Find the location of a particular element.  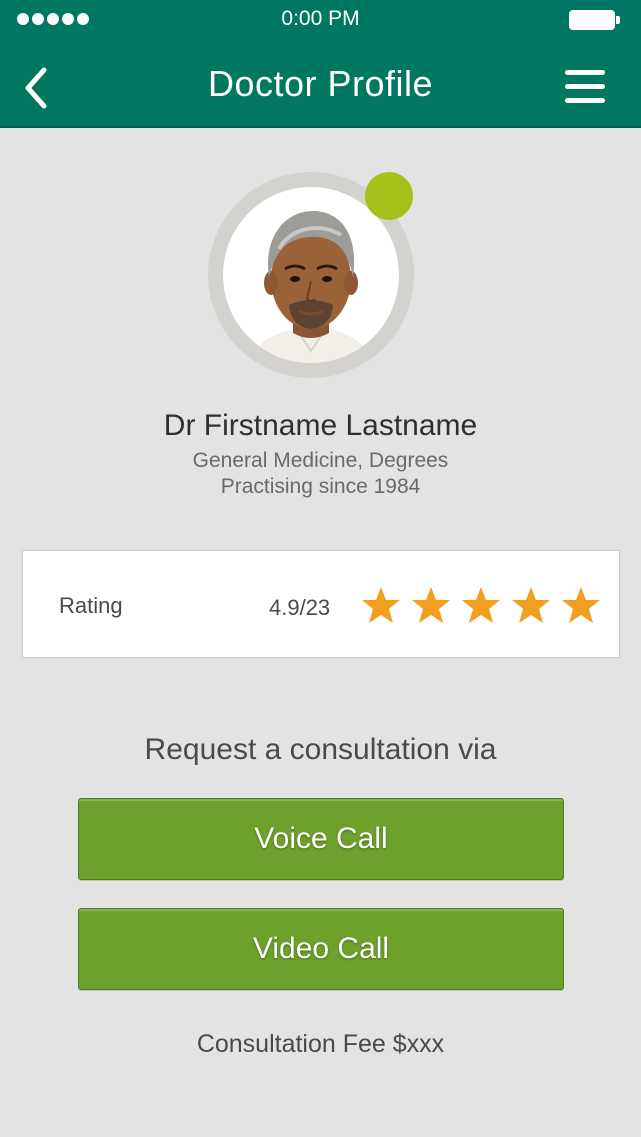

doctor-specialty: General Medicine, Degrees is located at coordinates (320, 460).